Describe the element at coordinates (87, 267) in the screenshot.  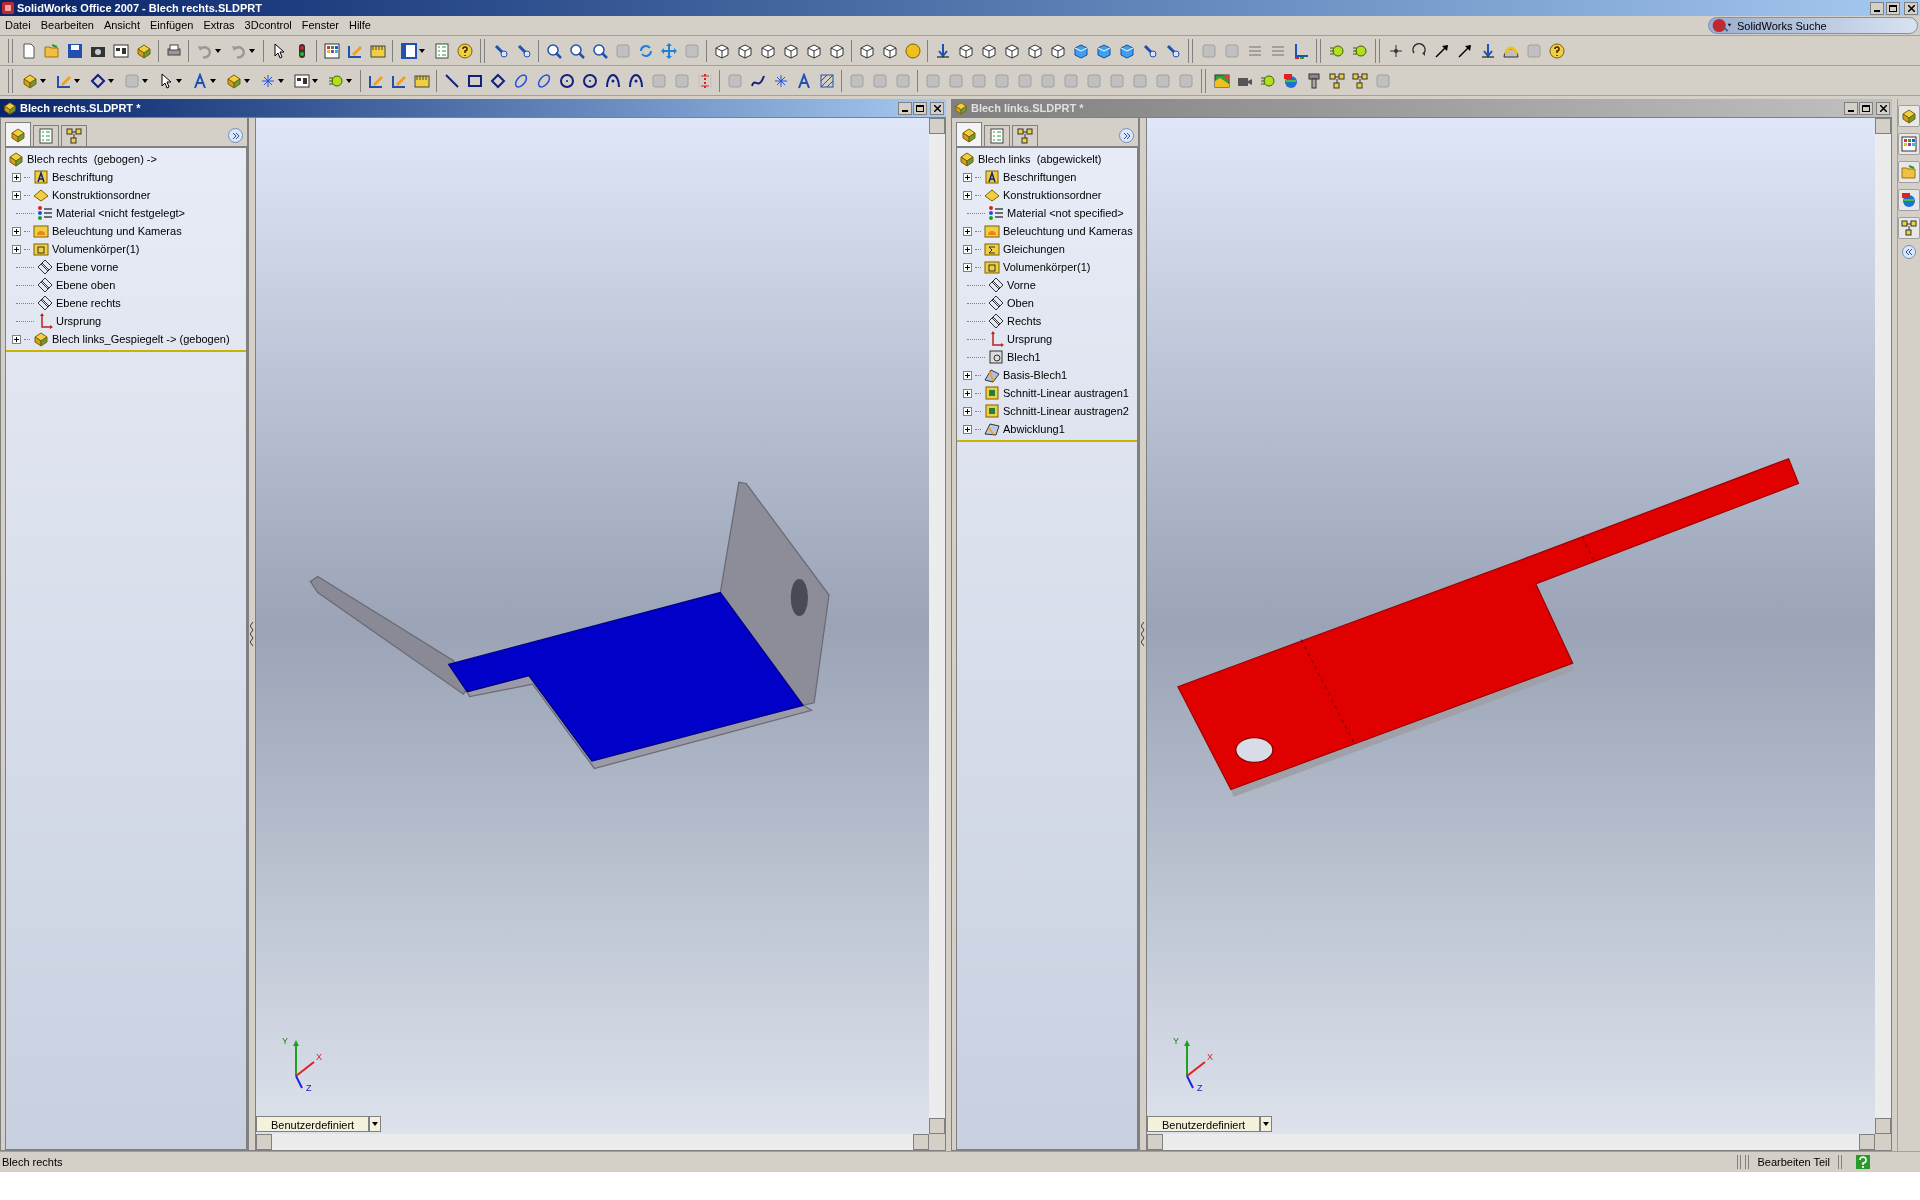
I see `tree-item: Ebene vorne` at that location.